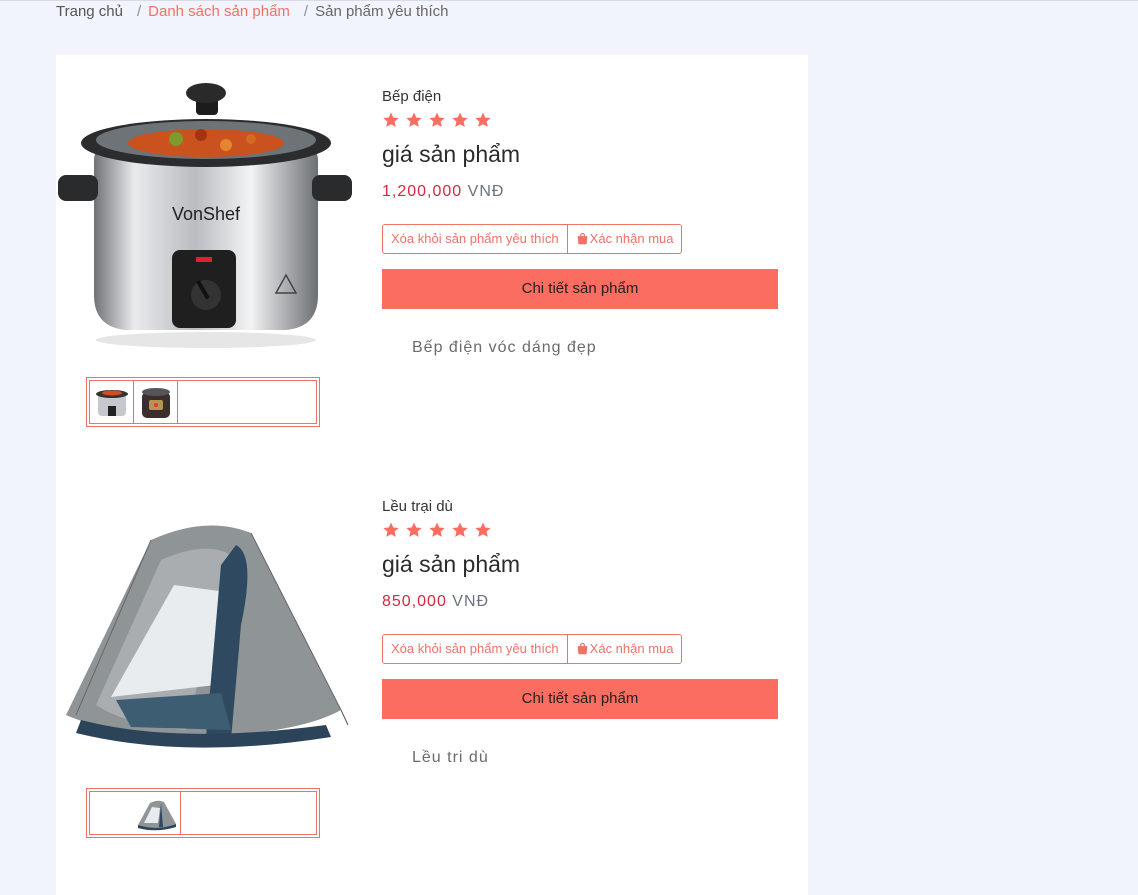 This screenshot has height=895, width=1138. Describe the element at coordinates (582, 97) in the screenshot. I see `product-name: Bếp điện` at that location.